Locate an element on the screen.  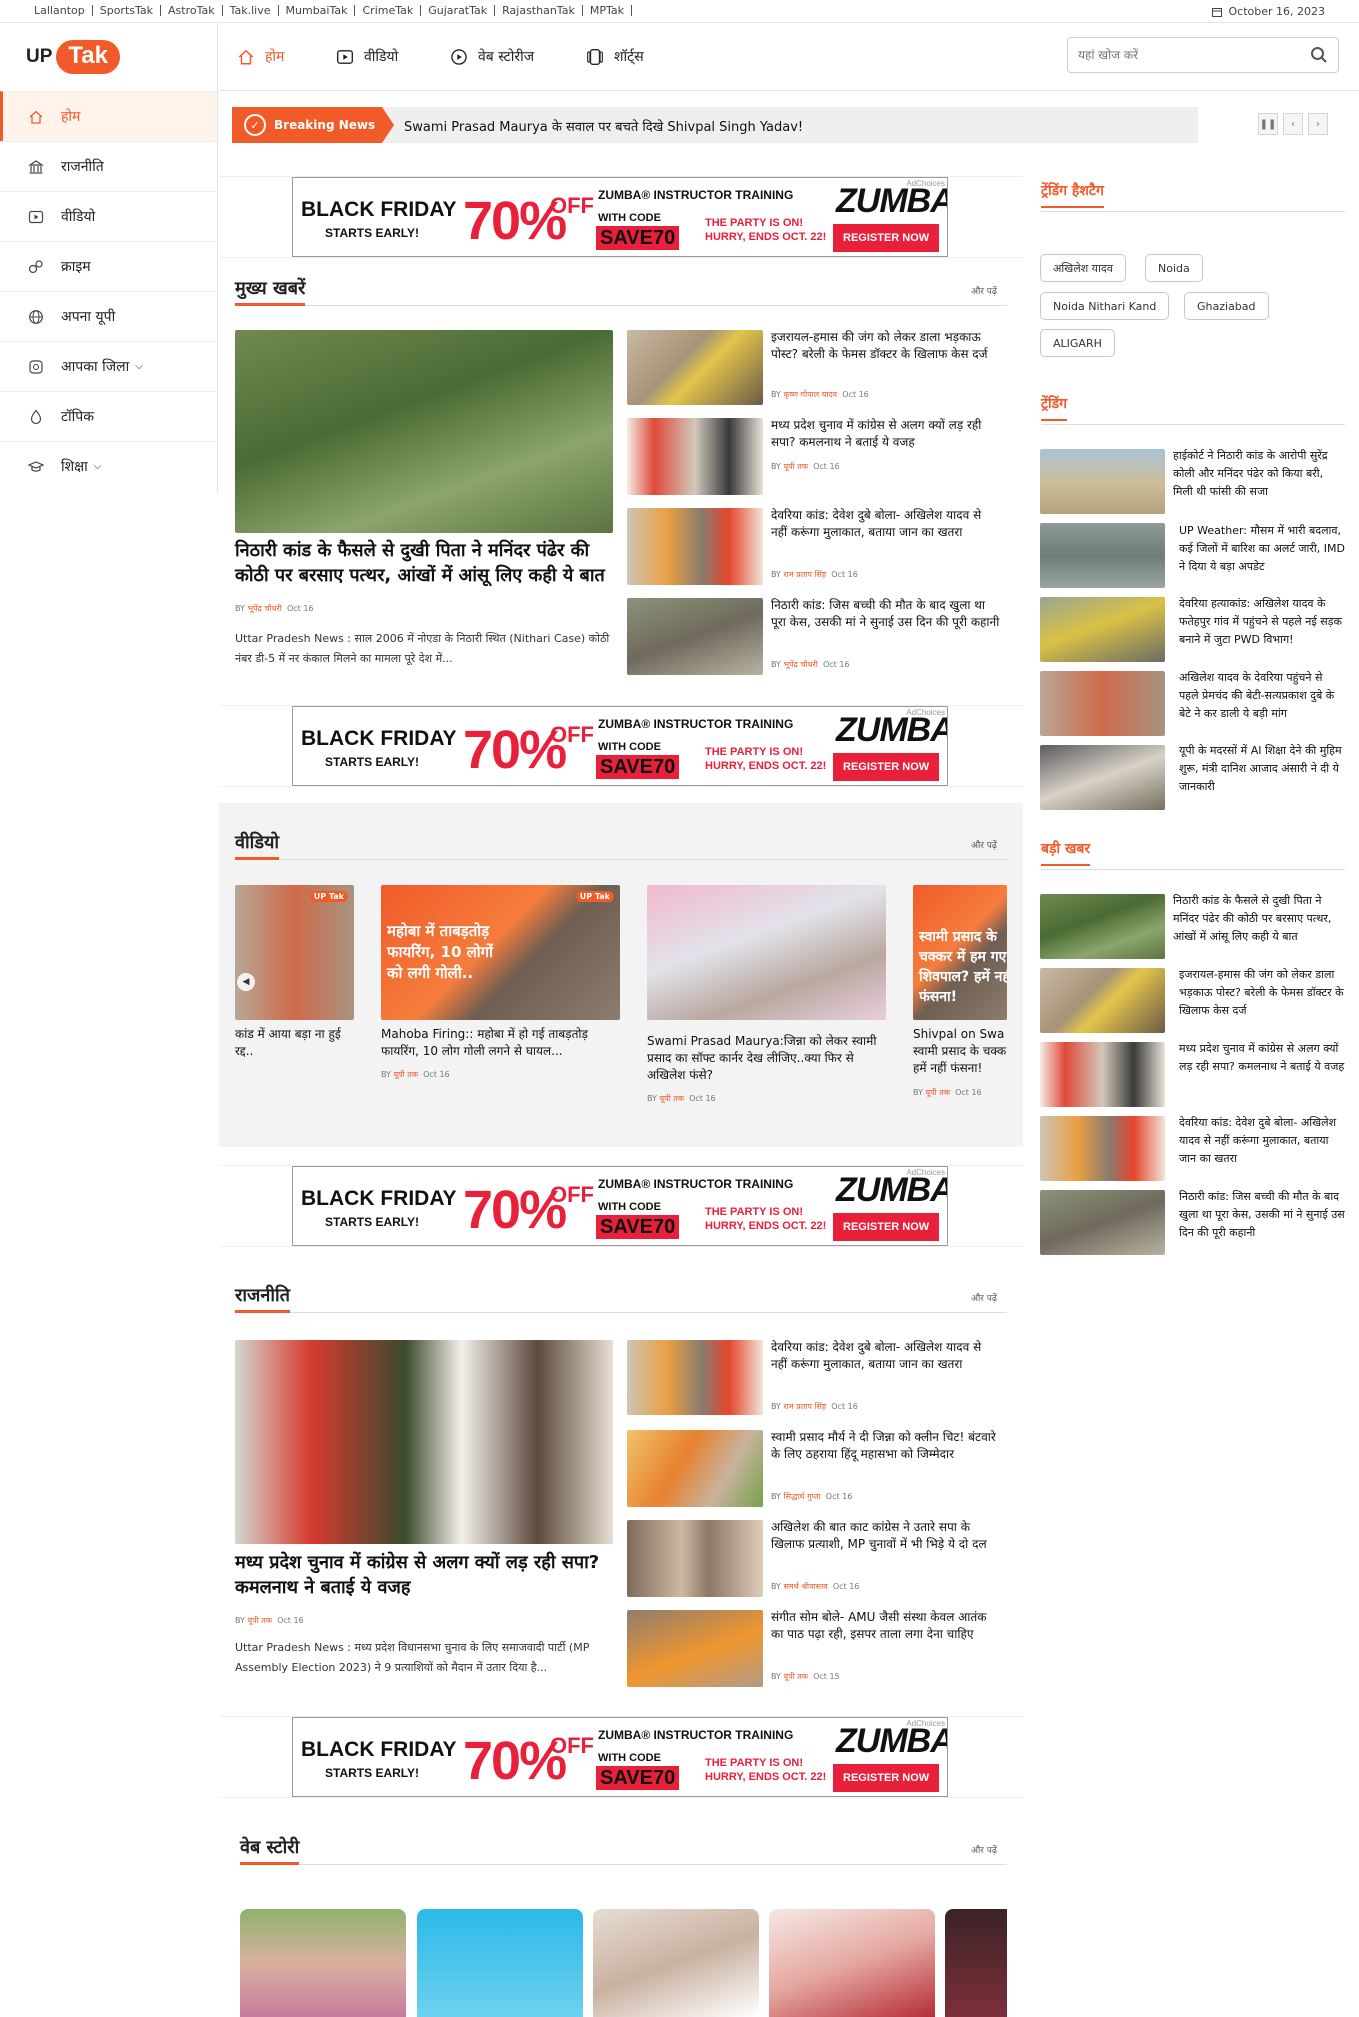
hashtag-chip: ALIGARH is located at coordinates (1077, 343).